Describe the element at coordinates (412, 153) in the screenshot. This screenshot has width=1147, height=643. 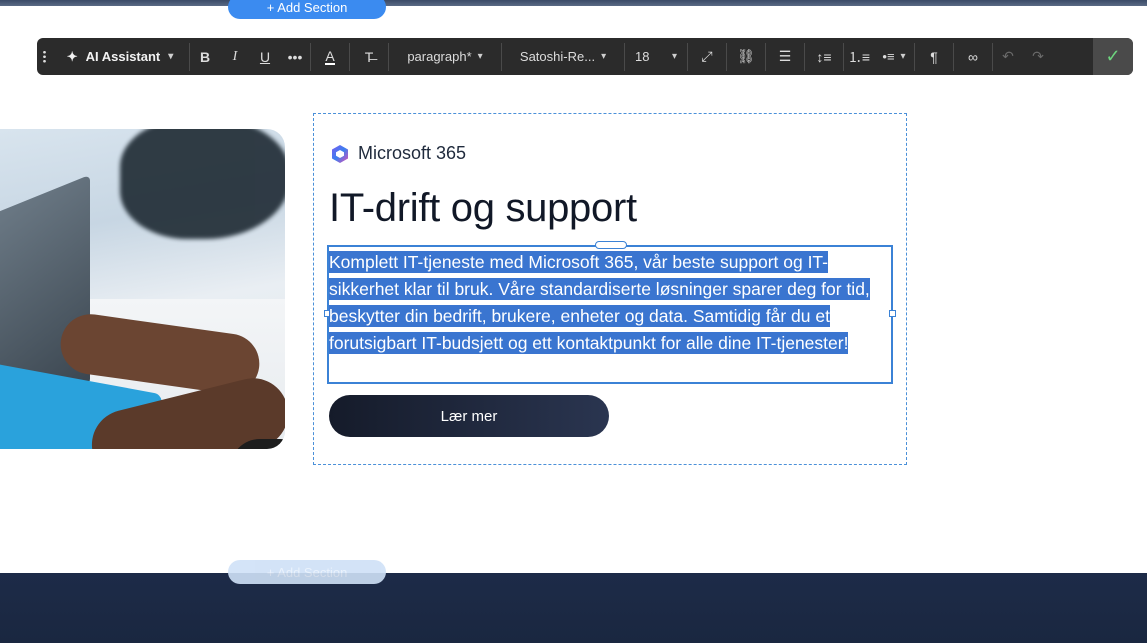
I see `brand-name: Microsoft 365` at that location.